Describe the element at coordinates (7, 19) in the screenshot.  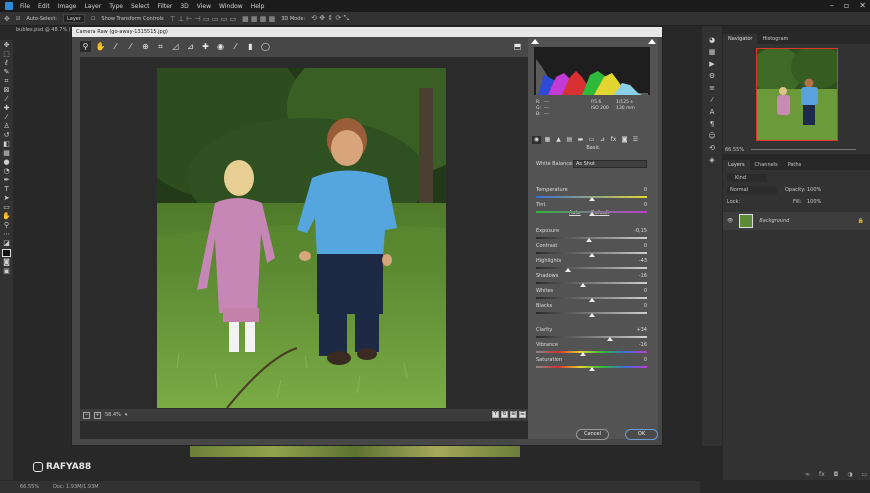
I see `move-tool-icon: ✥` at that location.